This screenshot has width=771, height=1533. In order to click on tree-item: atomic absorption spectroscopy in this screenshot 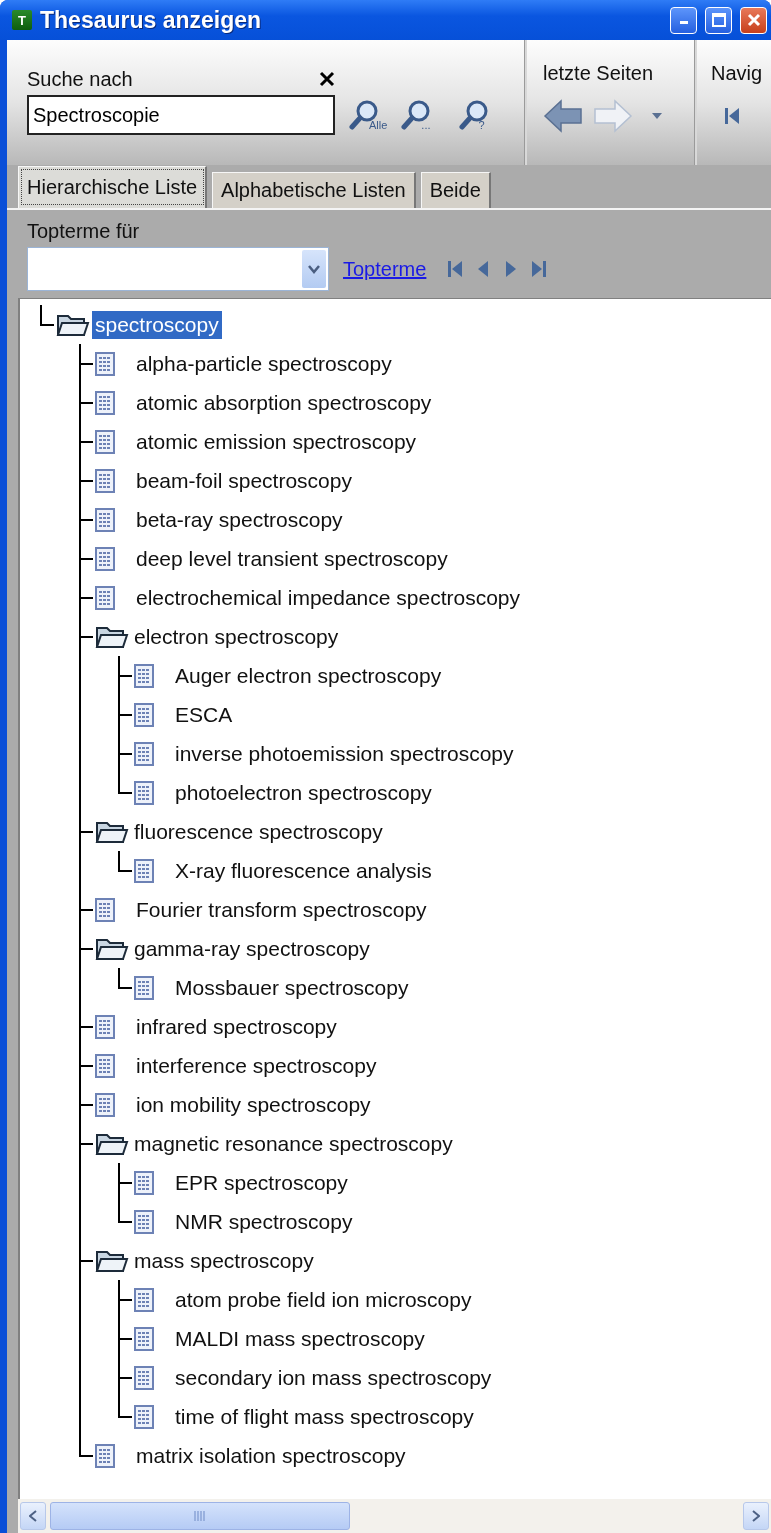, I will do `click(284, 402)`.